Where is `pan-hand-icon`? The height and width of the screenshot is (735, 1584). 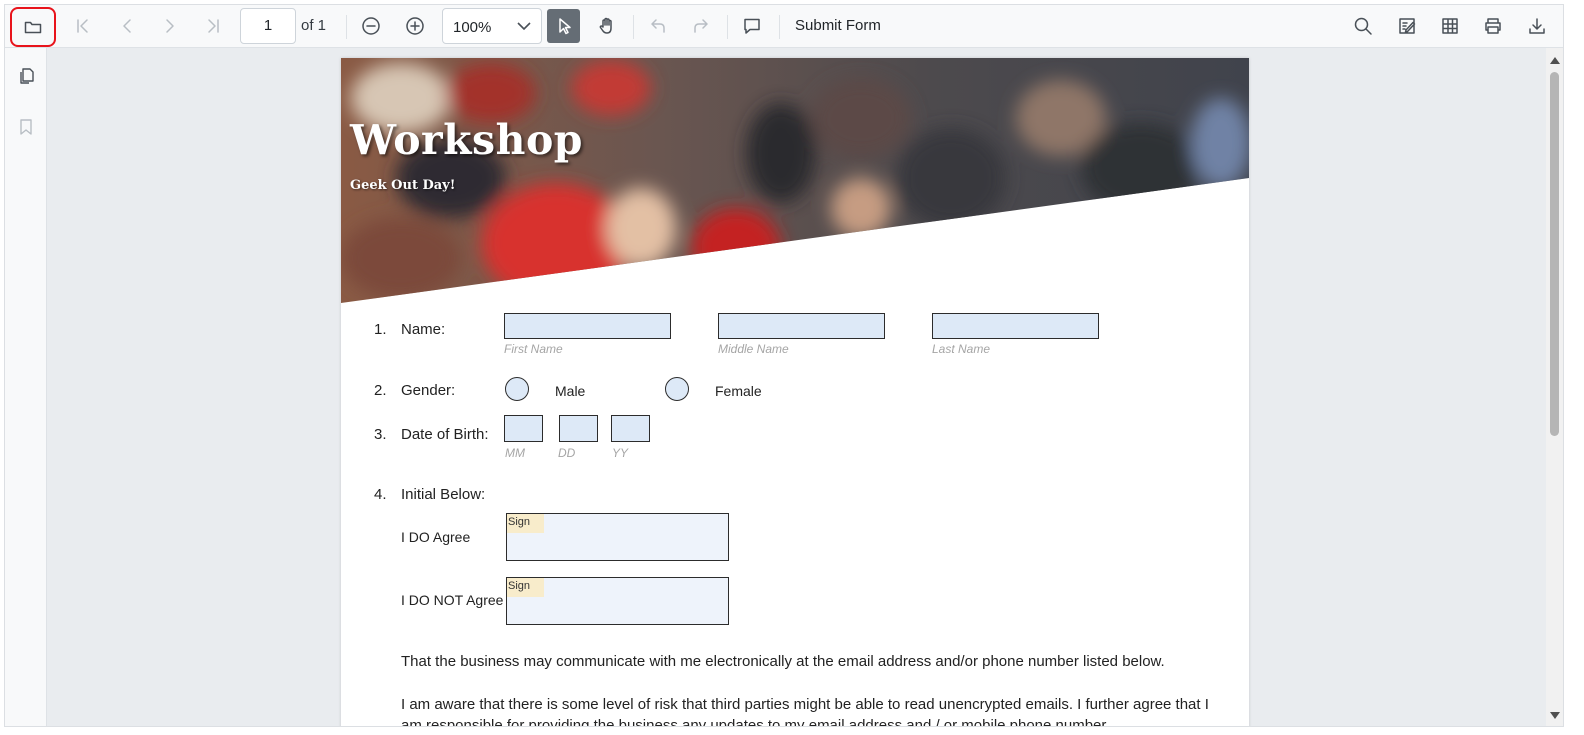
pan-hand-icon is located at coordinates (605, 25).